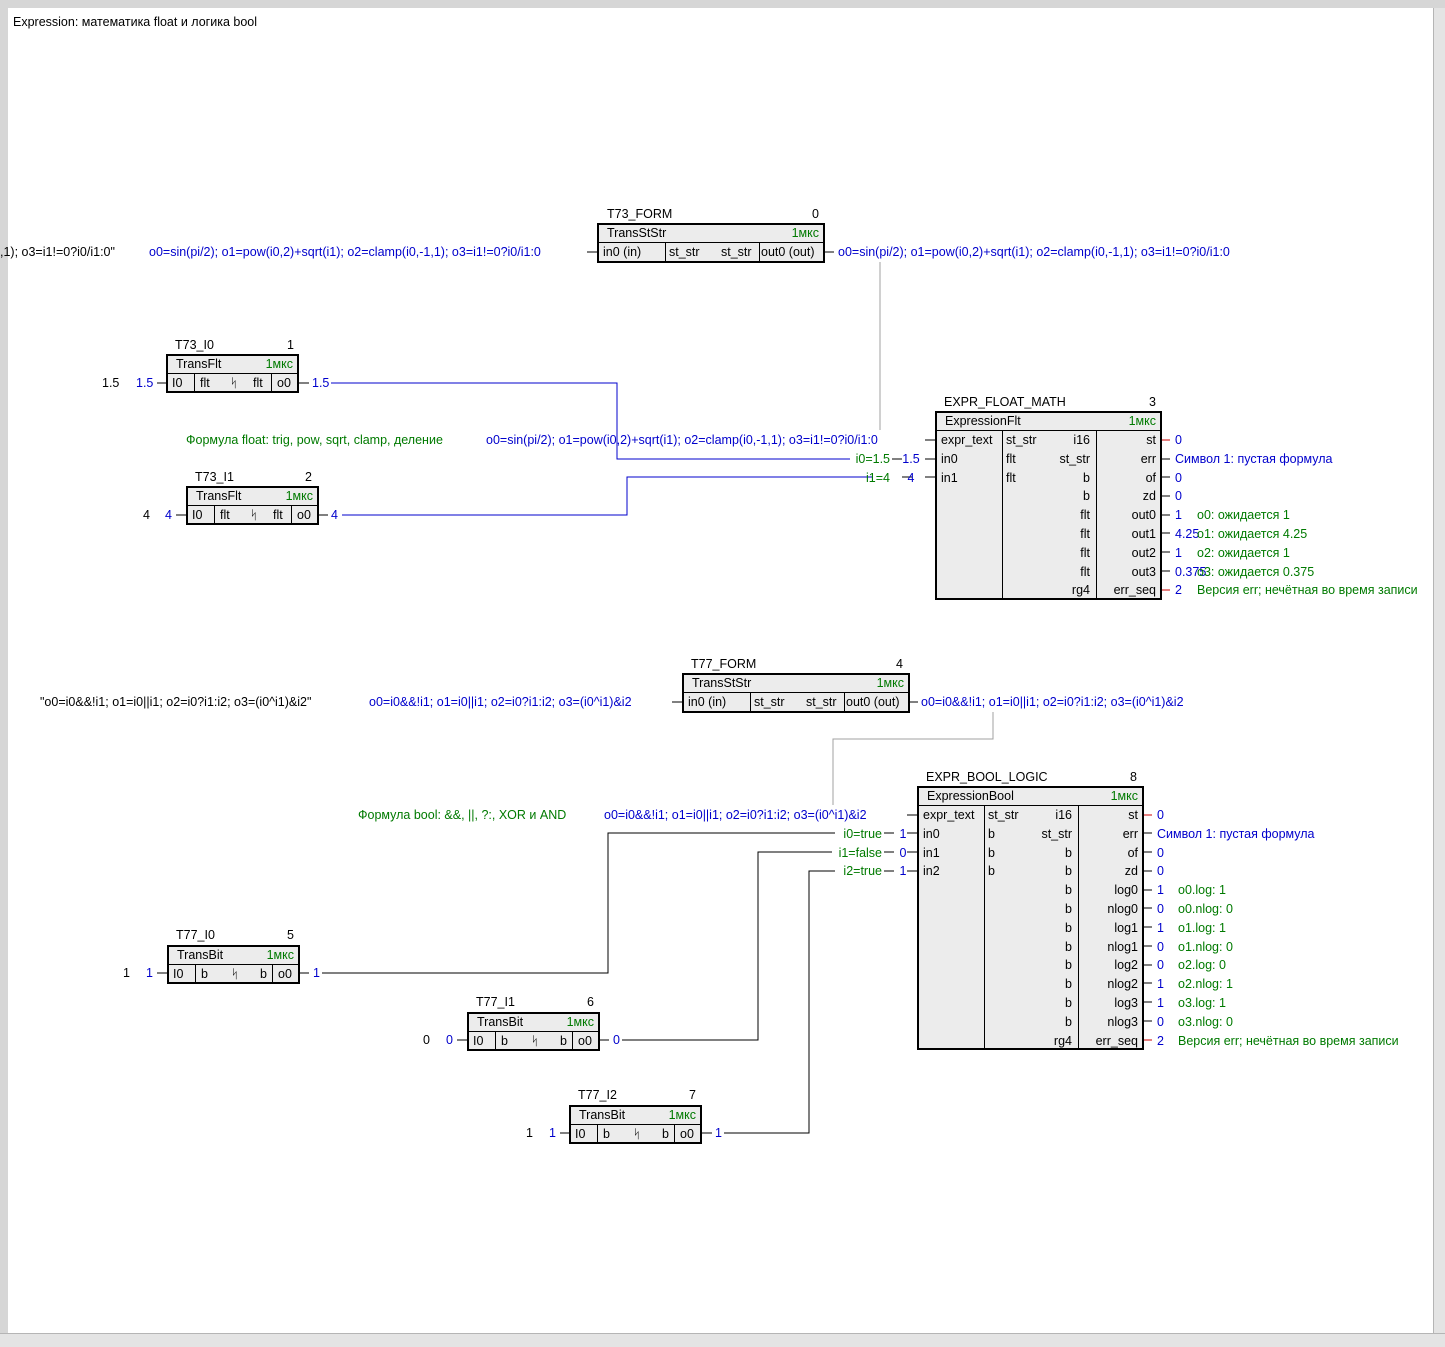  Describe the element at coordinates (1122, 1022) in the screenshot. I see `port-out-nlog3: nlog3` at that location.